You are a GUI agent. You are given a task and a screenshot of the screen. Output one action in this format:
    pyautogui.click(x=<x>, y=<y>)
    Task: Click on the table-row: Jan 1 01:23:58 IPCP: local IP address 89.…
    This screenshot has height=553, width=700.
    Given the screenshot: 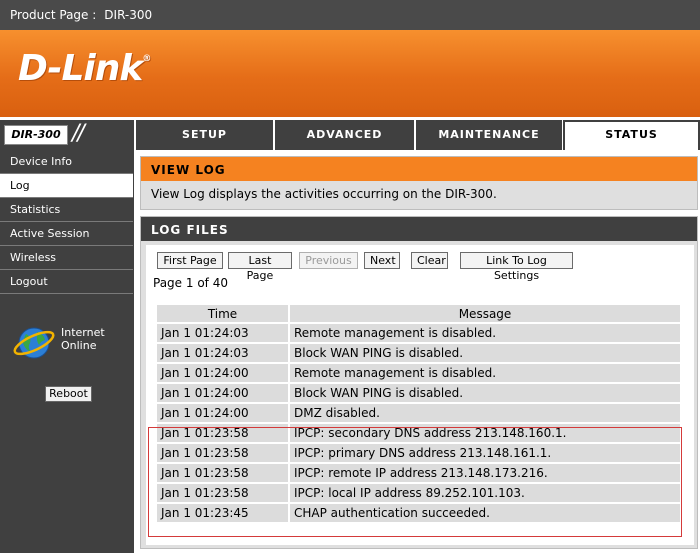 What is the action you would take?
    pyautogui.click(x=418, y=493)
    